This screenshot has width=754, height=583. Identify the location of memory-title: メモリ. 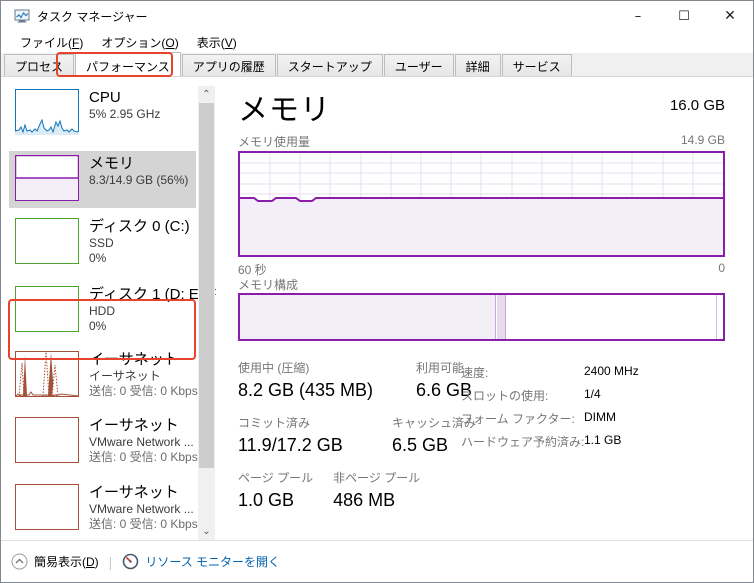
(112, 163).